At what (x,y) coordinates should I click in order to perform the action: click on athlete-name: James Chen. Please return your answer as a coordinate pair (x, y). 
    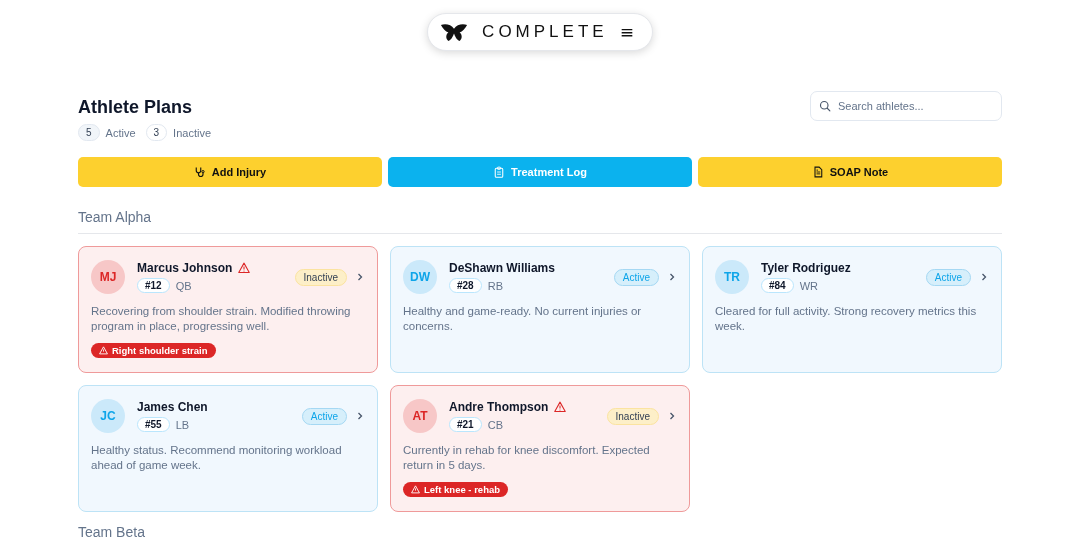
    Looking at the image, I should click on (172, 407).